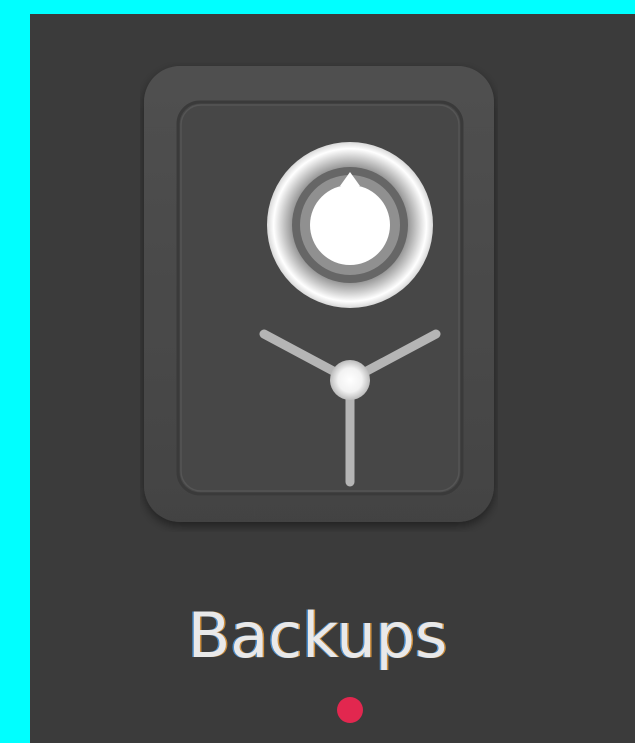 Image resolution: width=635 pixels, height=743 pixels. What do you see at coordinates (317, 635) in the screenshot?
I see `app-label-backups: Backups` at bounding box center [317, 635].